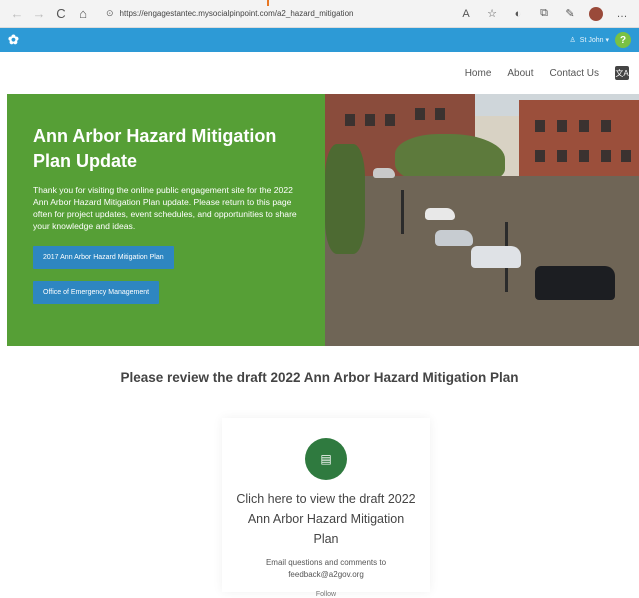 The height and width of the screenshot is (598, 639). I want to click on text-cursor, so click(268, 3).